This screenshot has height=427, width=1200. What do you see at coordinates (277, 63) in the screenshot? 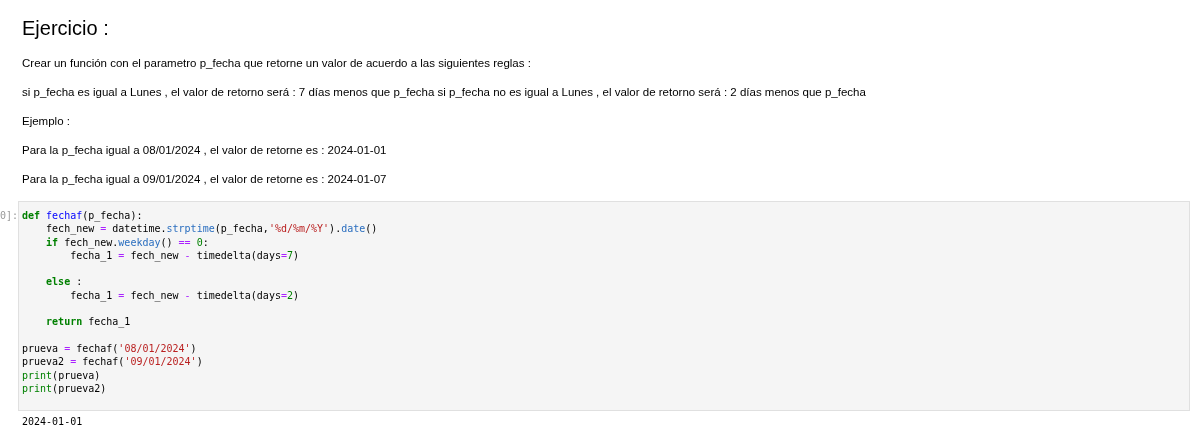
I see `paragraph: Crear un función con el parametro p_fecha que retorne un valor de acuerdo a las siguientes reglas :` at bounding box center [277, 63].